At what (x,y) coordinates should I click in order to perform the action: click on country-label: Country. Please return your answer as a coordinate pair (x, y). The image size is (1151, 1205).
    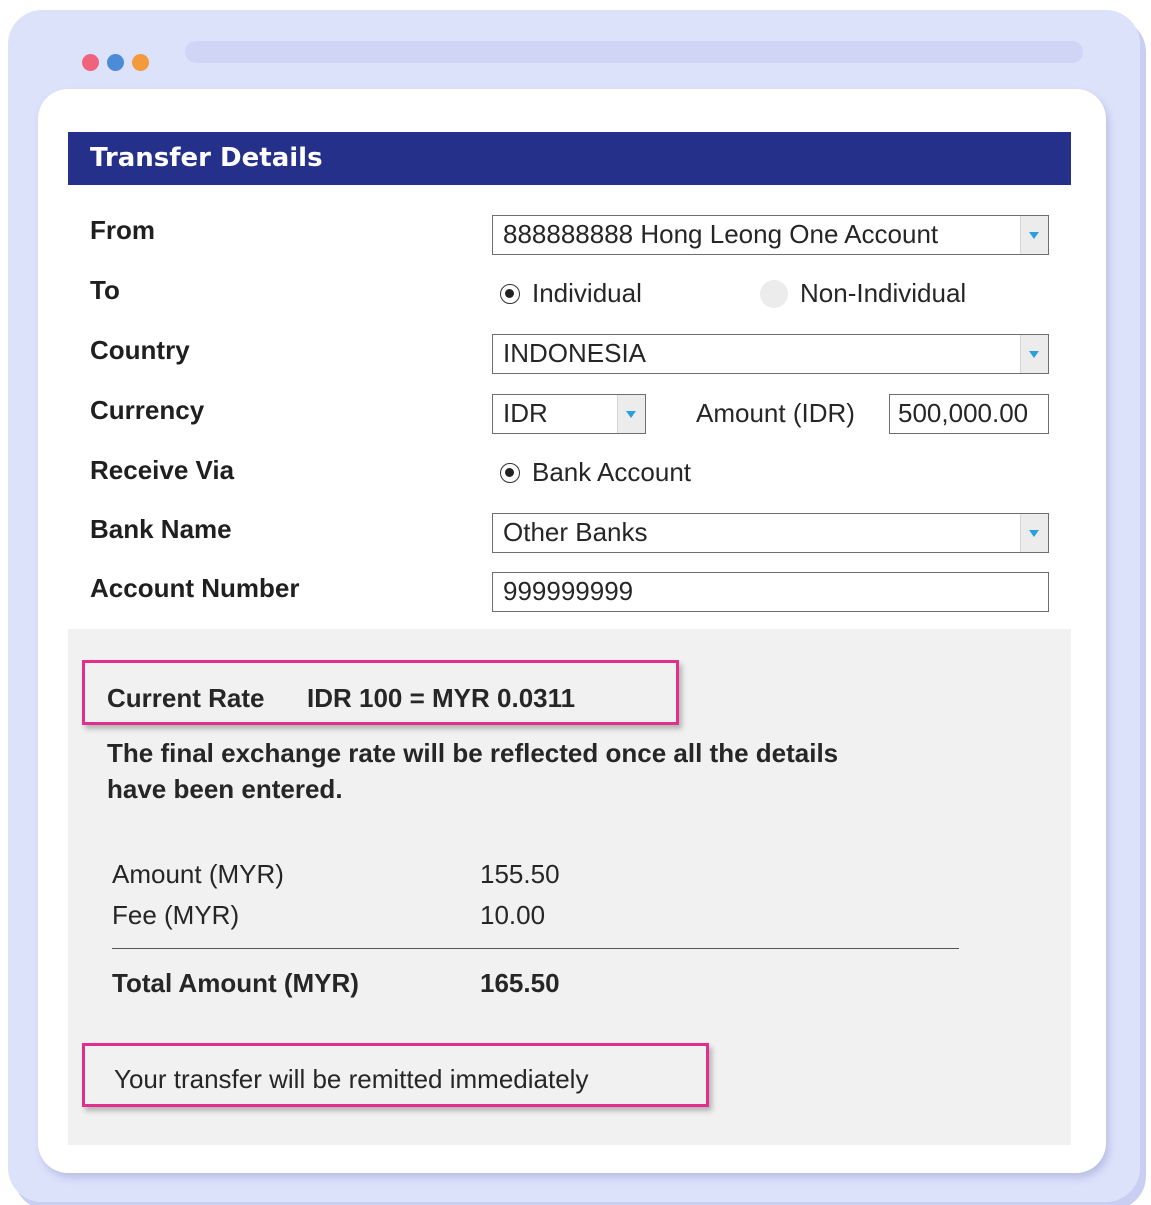
    Looking at the image, I should click on (140, 350).